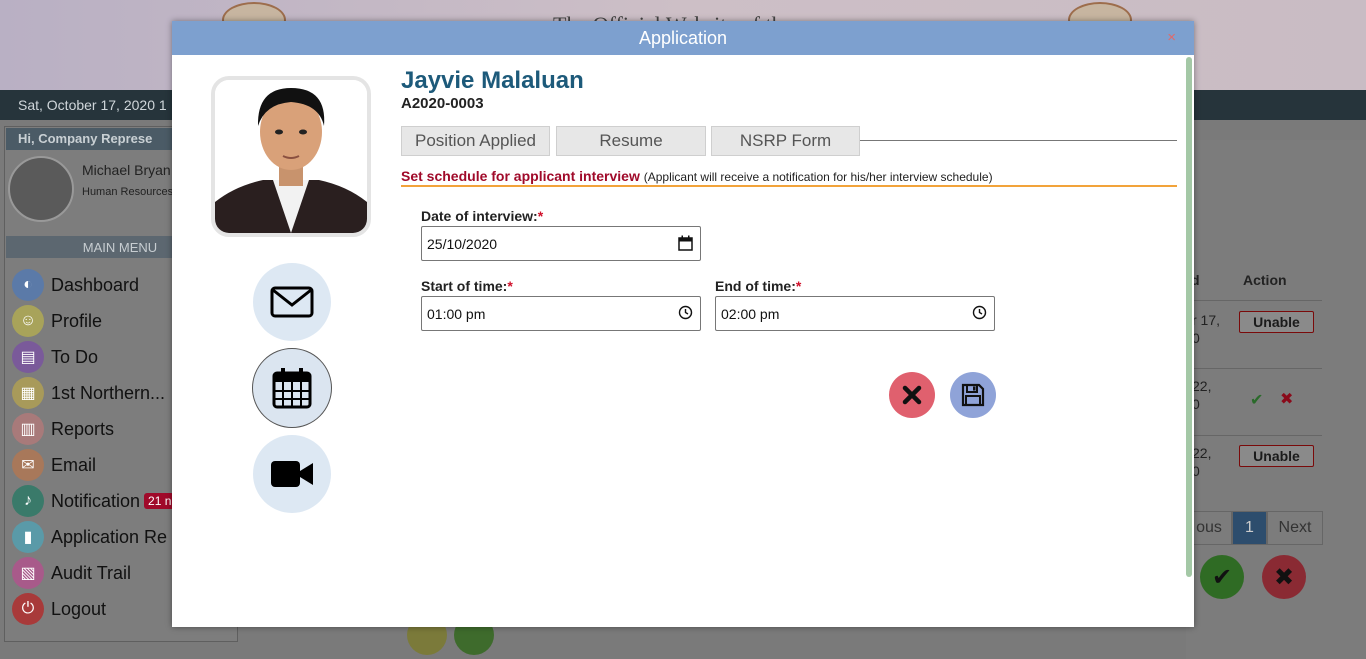 The height and width of the screenshot is (659, 1366). I want to click on approve-icon: ✔, so click(1256, 400).